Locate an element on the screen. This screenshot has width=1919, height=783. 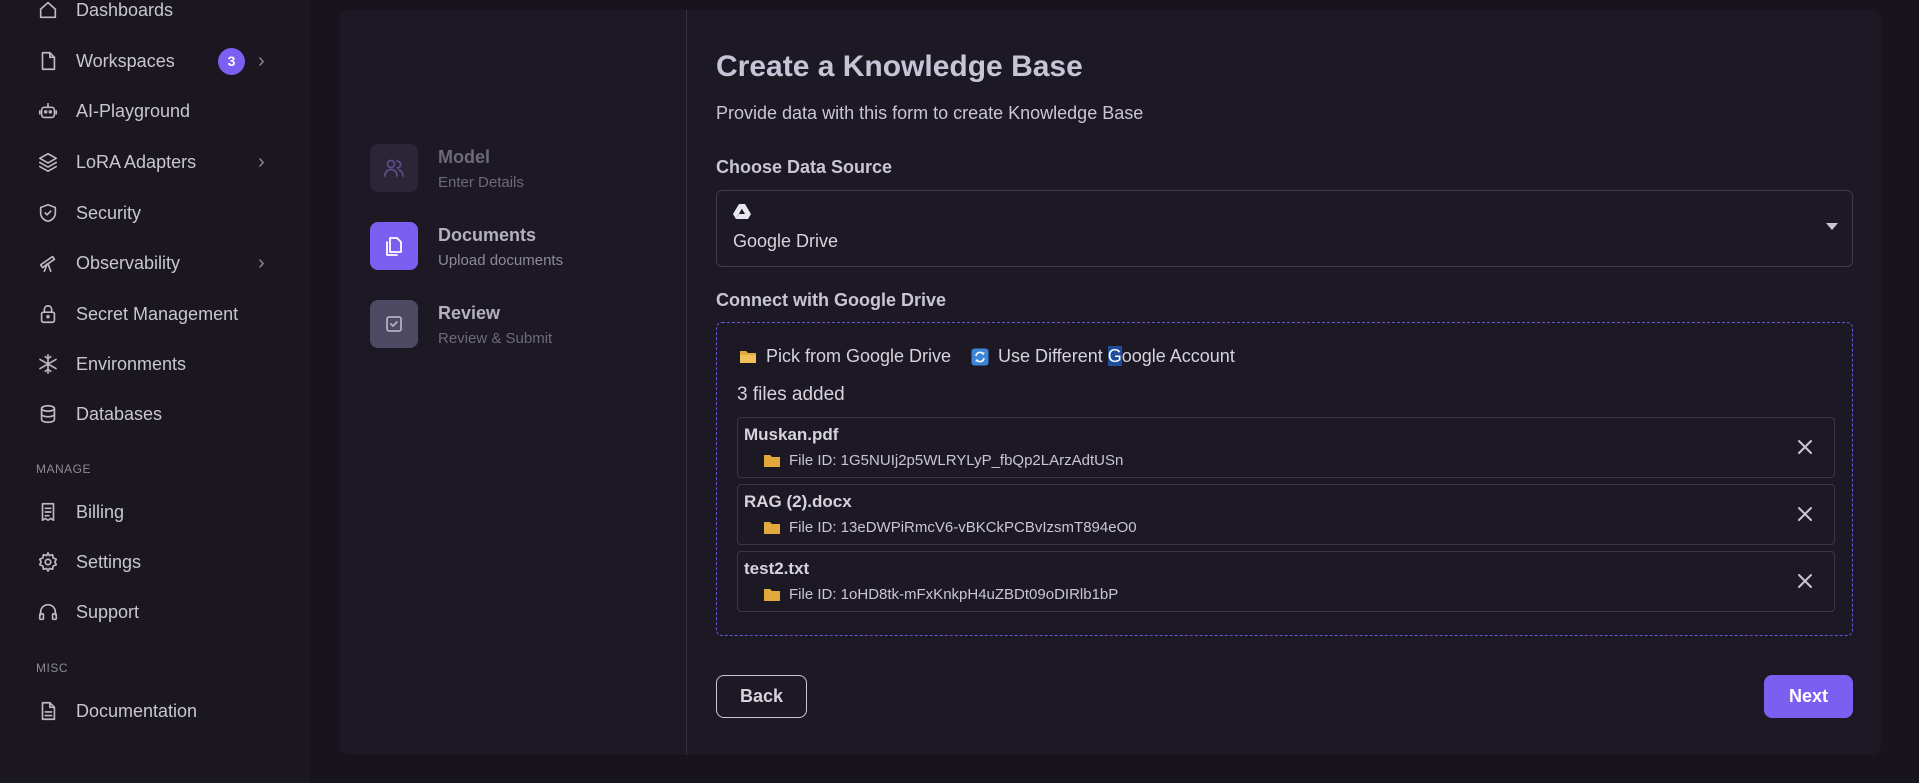
step-title: Model is located at coordinates (464, 157).